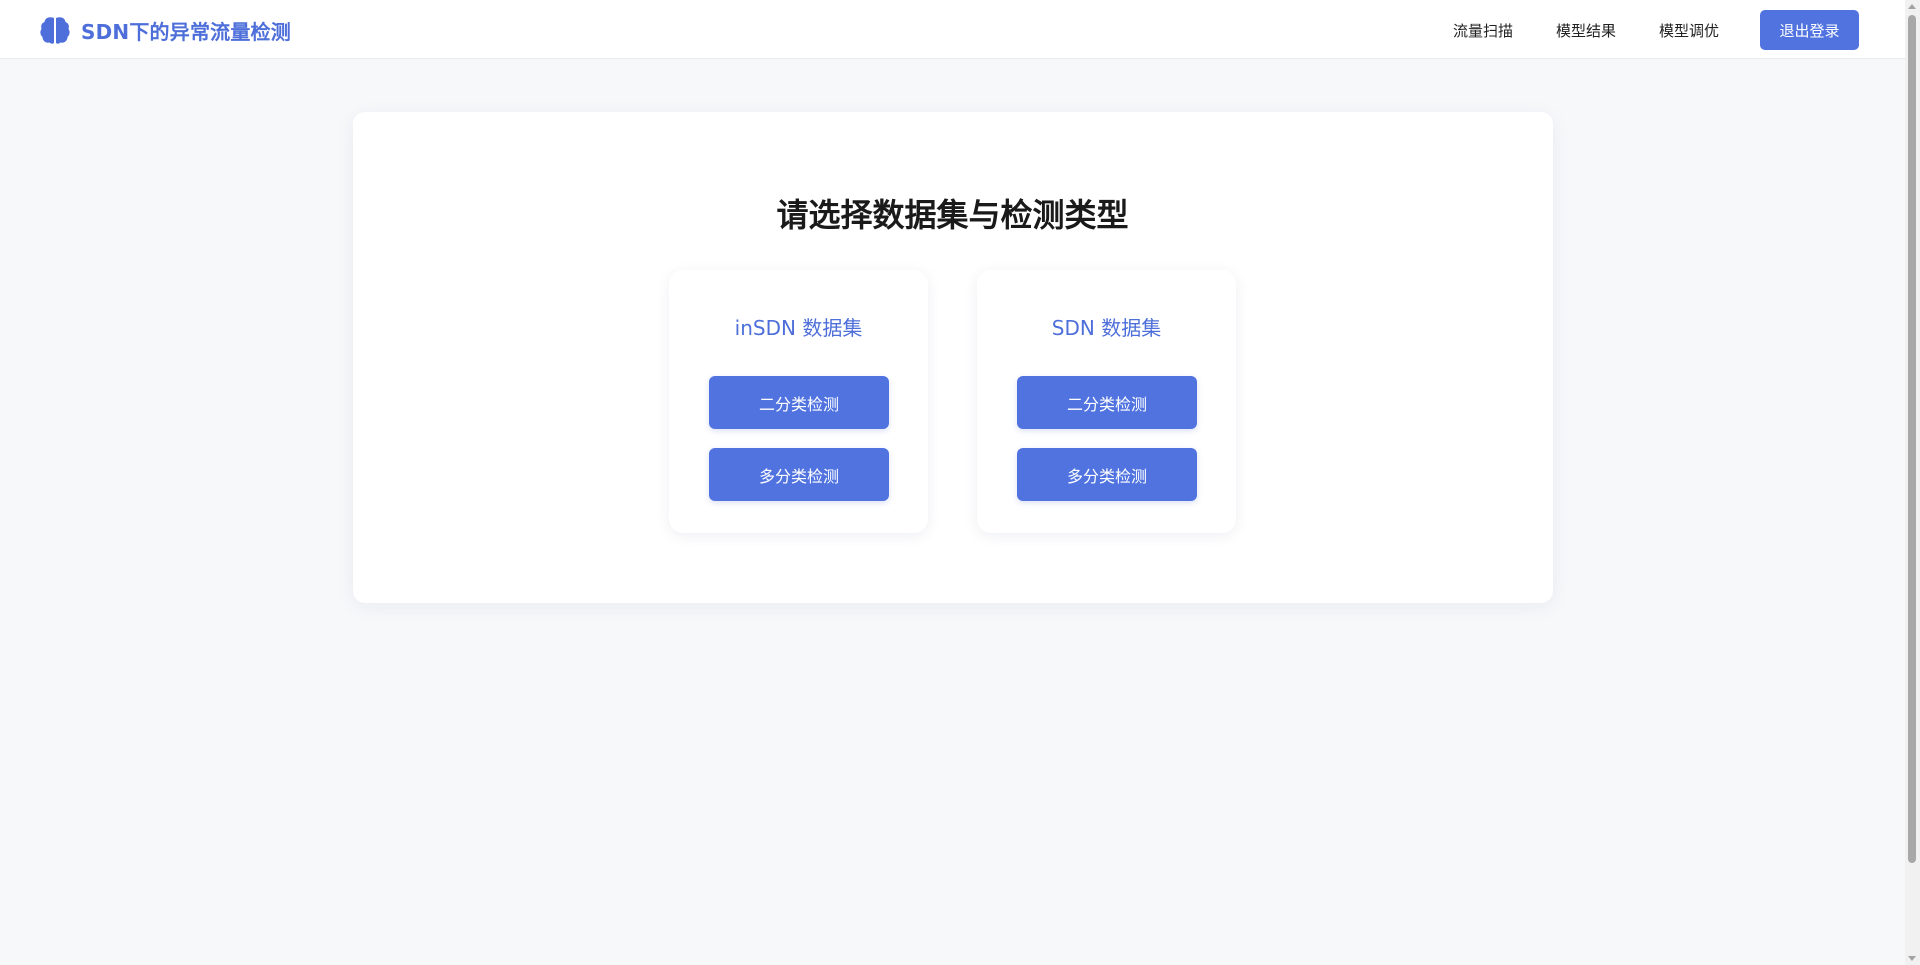 The image size is (1920, 965). What do you see at coordinates (1106, 328) in the screenshot?
I see `dataset-title: SDN 数据集` at bounding box center [1106, 328].